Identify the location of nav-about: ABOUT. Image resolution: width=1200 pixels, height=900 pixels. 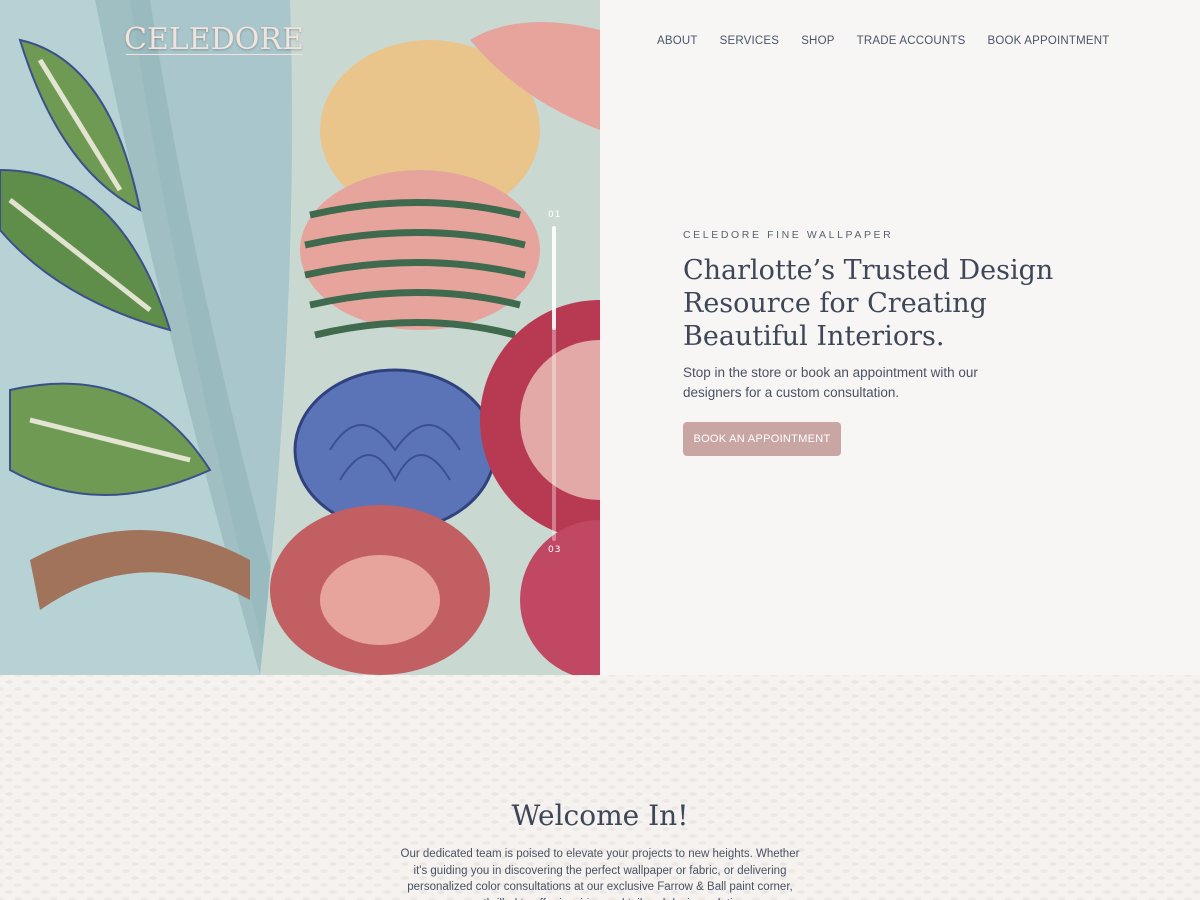
(677, 41).